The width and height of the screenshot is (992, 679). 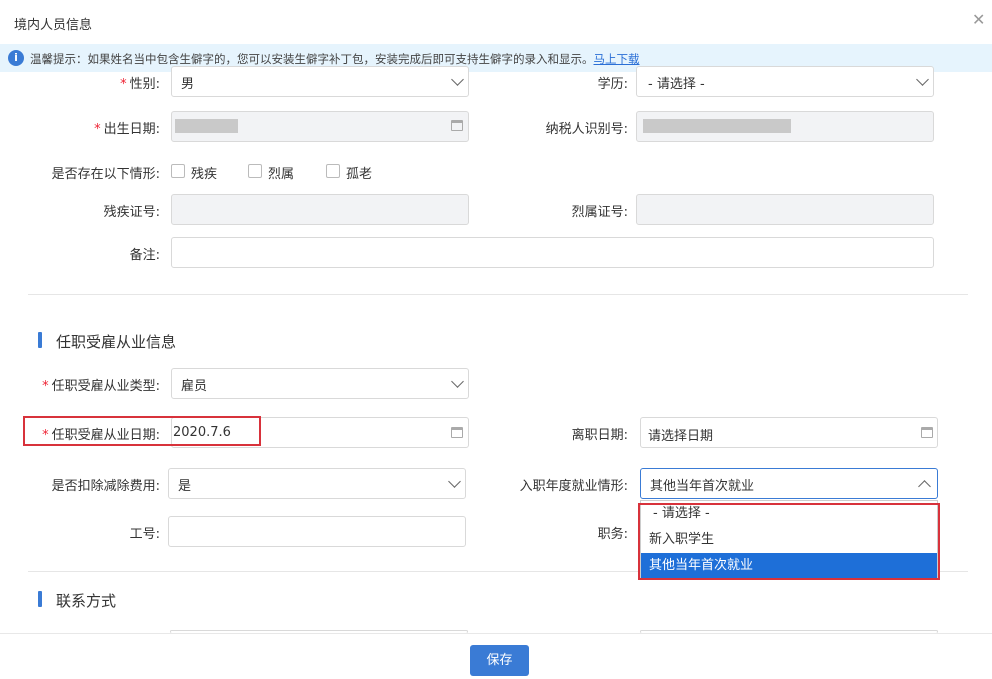 I want to click on deduct-label: 是否扣除减除费用:, so click(x=105, y=486).